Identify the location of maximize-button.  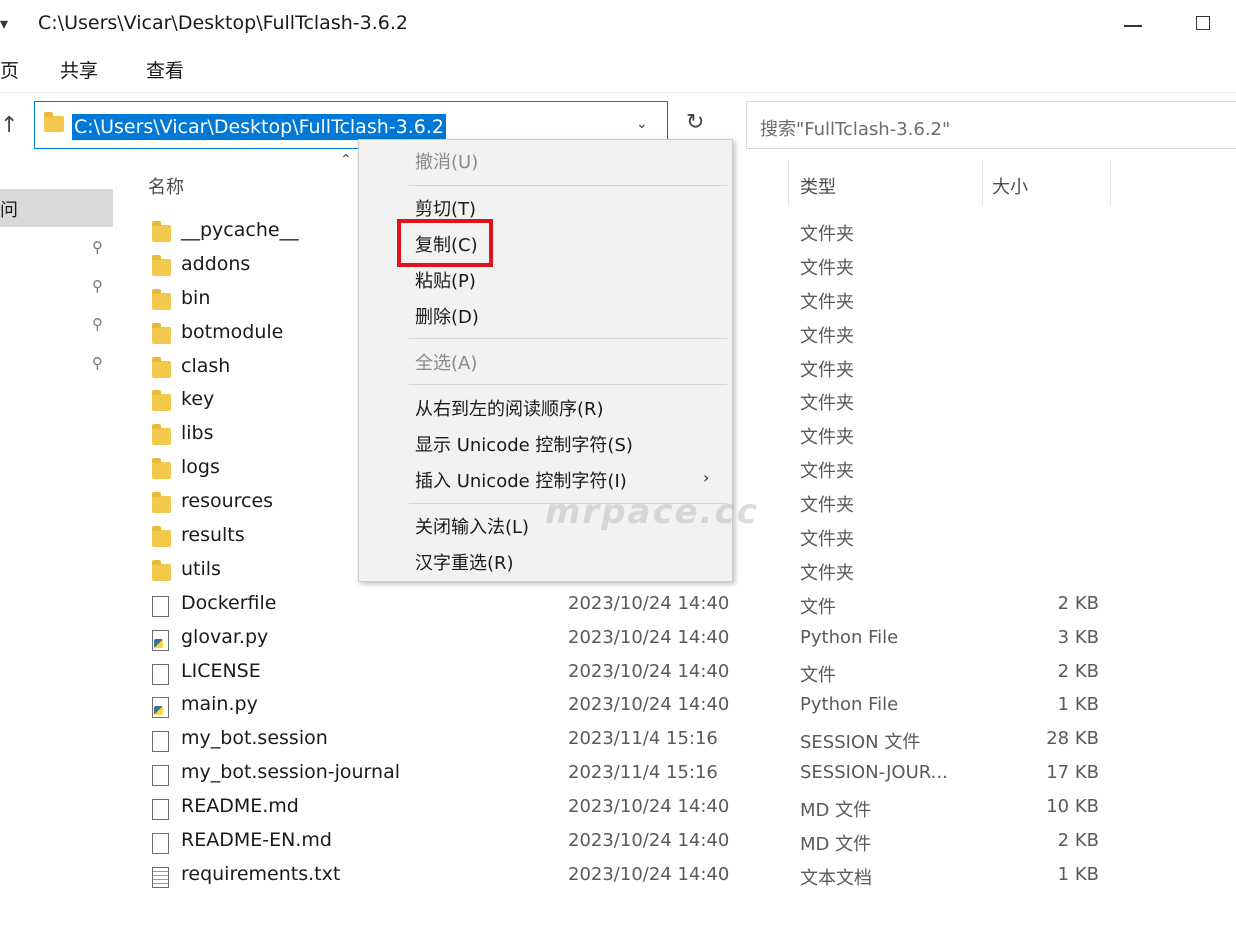
(1203, 23).